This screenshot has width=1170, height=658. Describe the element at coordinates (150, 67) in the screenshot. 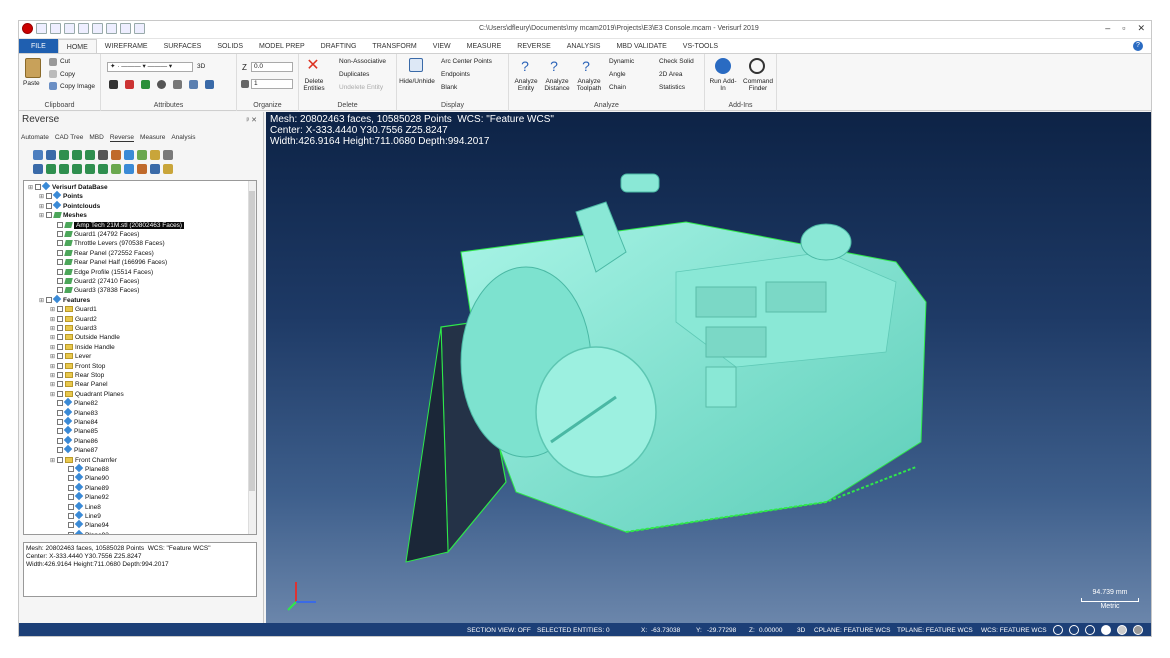

I see `line-style-dropdown: ✦ · ——— ▾ ——— ▾` at that location.